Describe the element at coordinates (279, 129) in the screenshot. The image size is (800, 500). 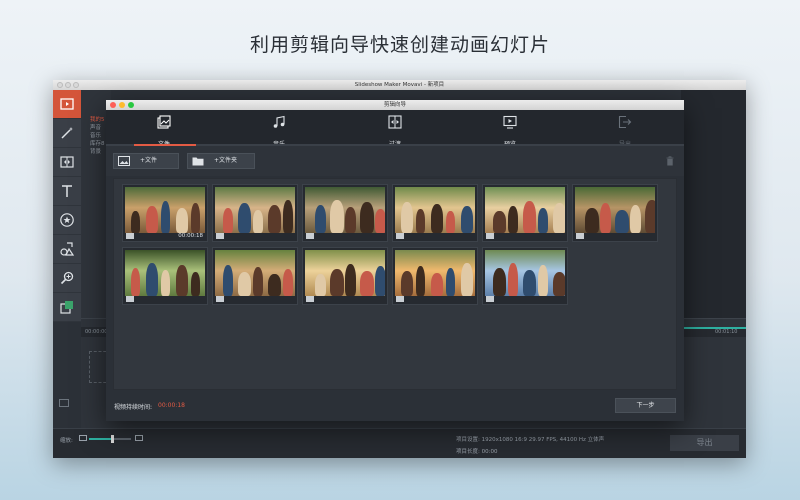
I see `tab-music: 音乐` at that location.